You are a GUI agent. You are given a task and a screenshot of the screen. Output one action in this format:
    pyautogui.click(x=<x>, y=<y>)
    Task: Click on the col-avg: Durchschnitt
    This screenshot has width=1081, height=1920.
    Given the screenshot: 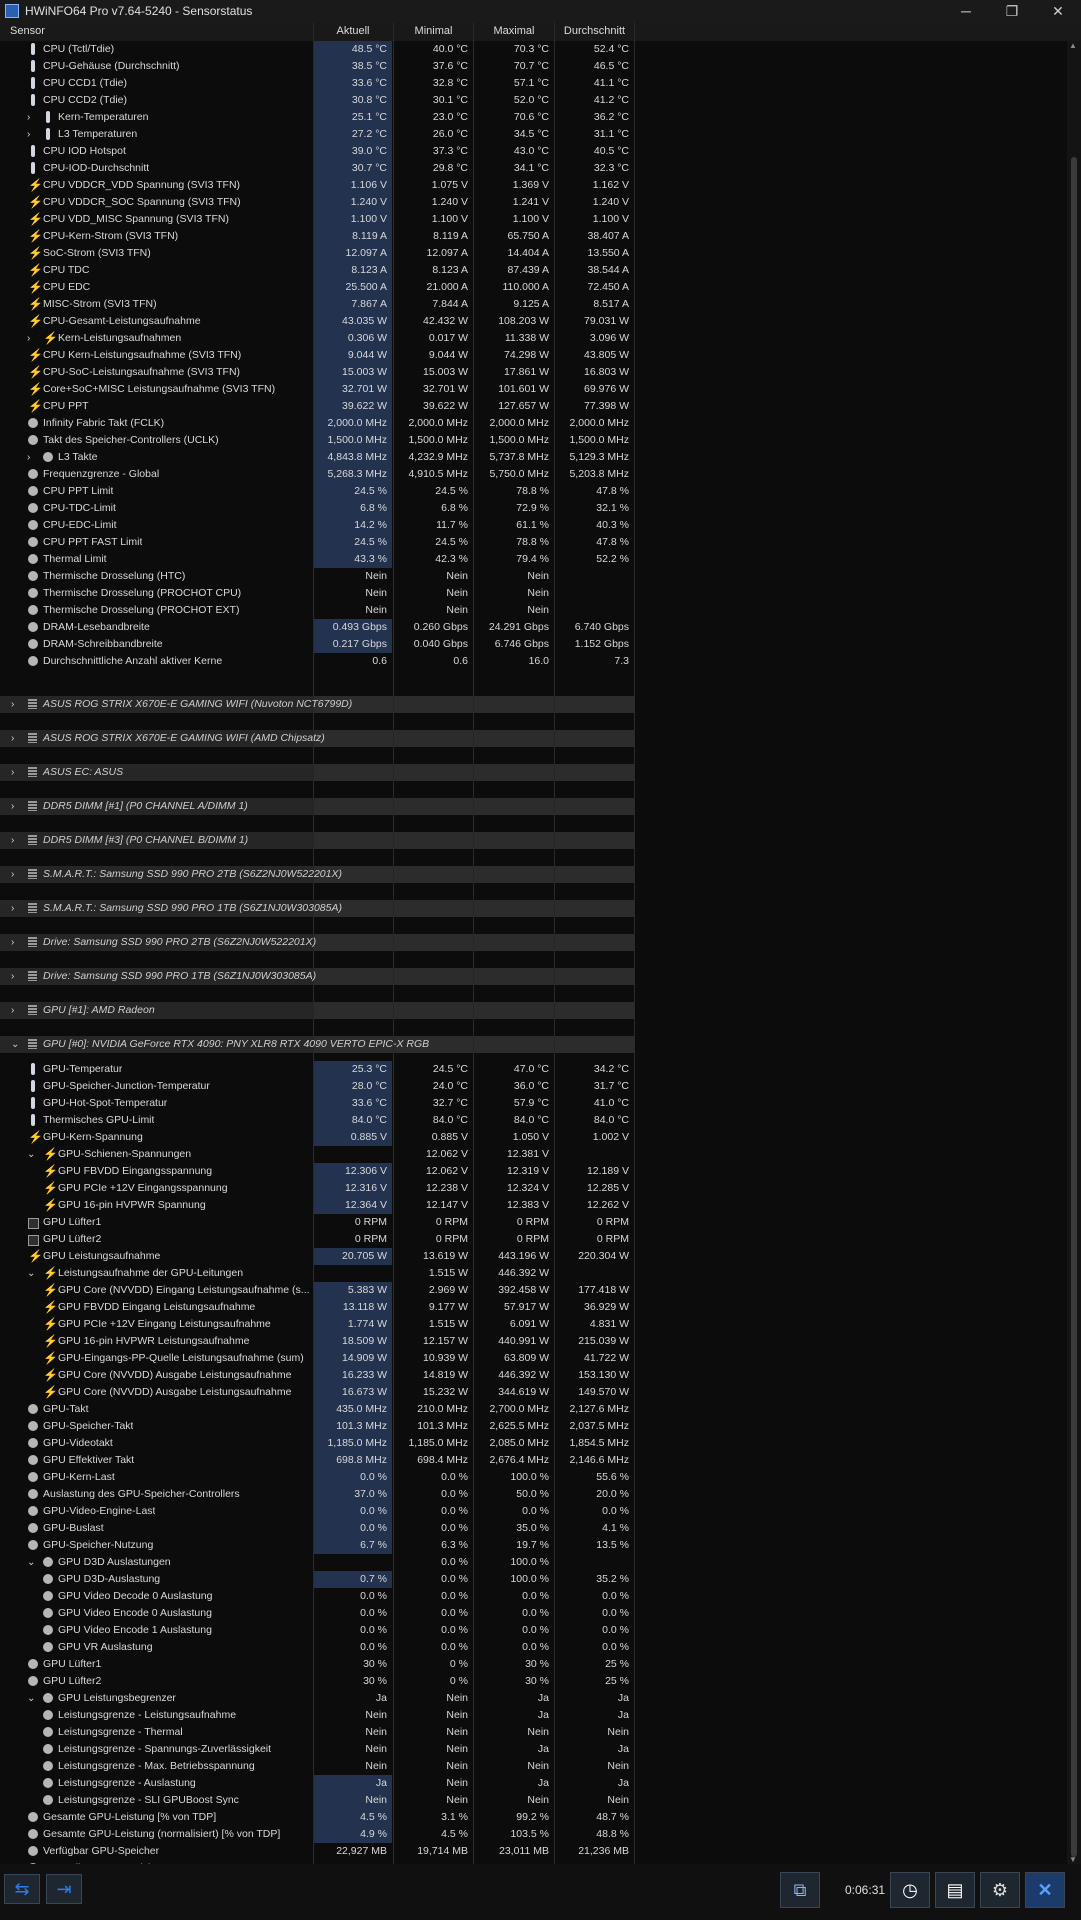 What is the action you would take?
    pyautogui.click(x=594, y=31)
    